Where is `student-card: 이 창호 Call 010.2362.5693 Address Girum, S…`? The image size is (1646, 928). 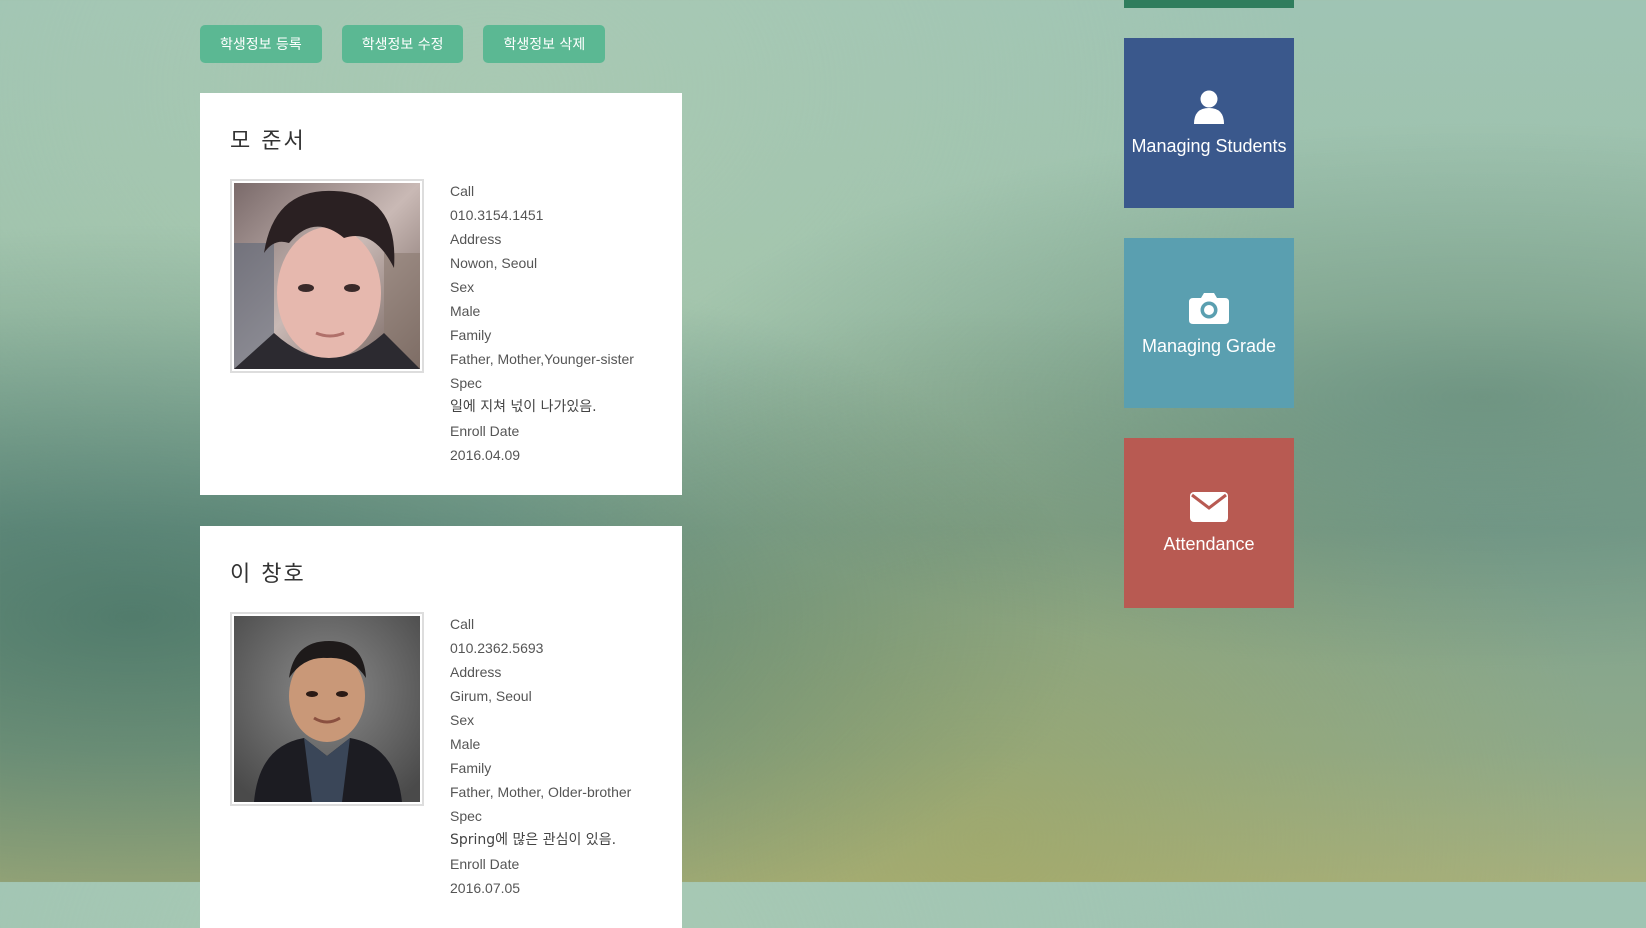 student-card: 이 창호 Call 010.2362.5693 Address Girum, S… is located at coordinates (441, 727).